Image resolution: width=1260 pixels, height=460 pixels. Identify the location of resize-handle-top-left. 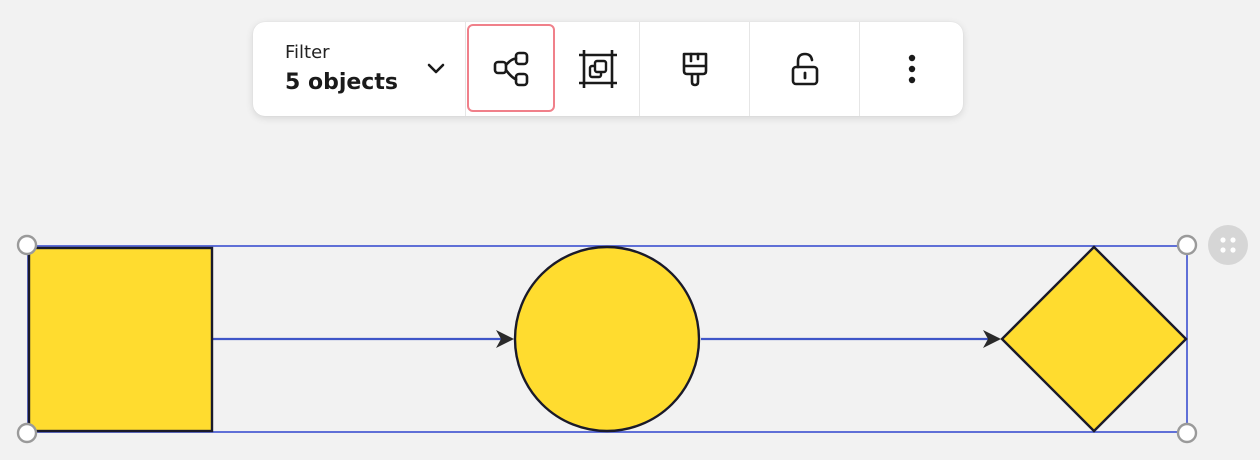
(27, 245).